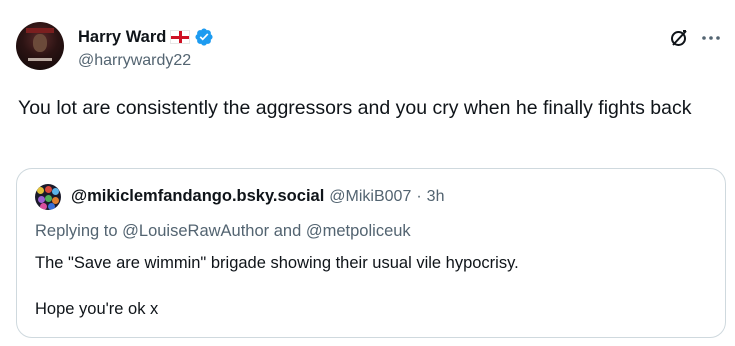 This screenshot has width=735, height=346. I want to click on author-handle: @harrywardy22, so click(134, 61).